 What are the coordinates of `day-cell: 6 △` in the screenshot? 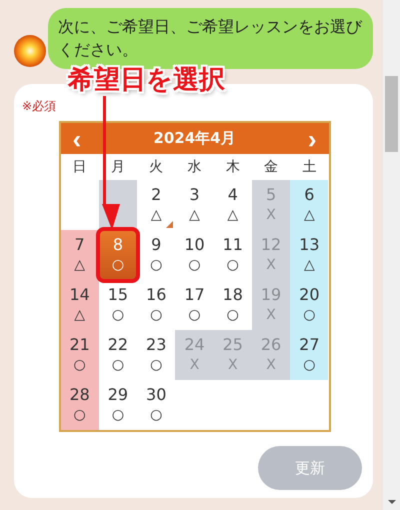 It's located at (309, 205).